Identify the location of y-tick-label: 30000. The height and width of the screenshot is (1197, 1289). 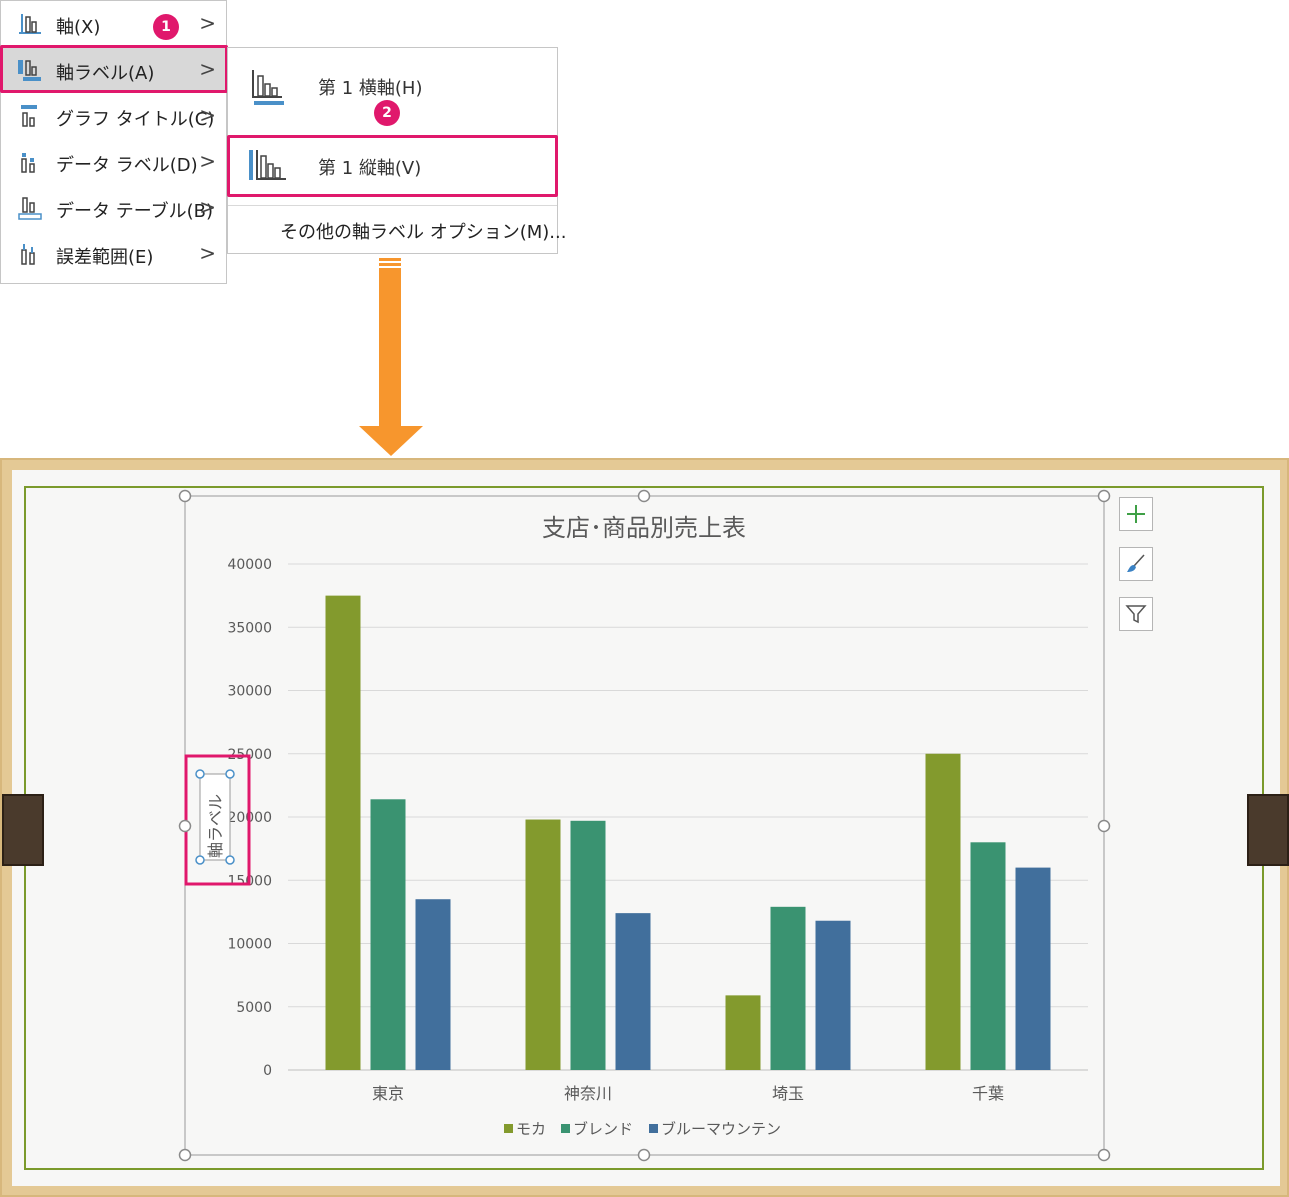
(249, 692).